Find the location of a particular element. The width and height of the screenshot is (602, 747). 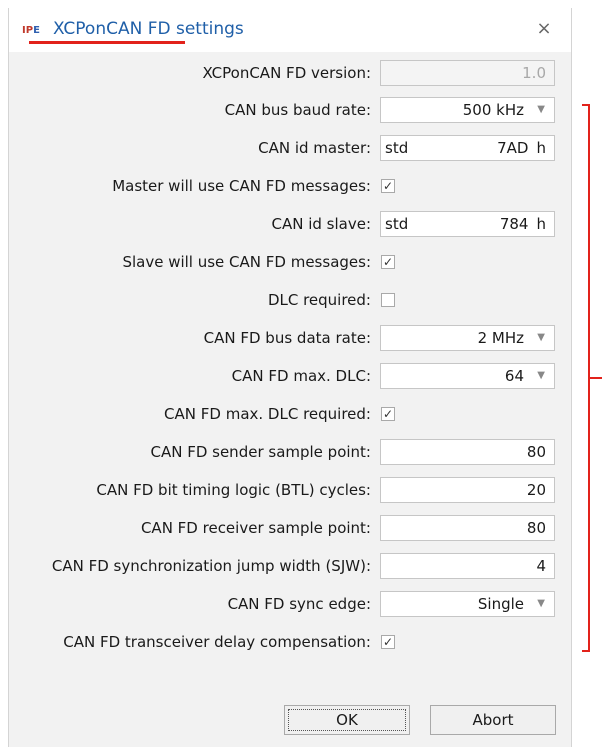

row-data-rate: CAN FD bus data rate: 2 MHz ▼ is located at coordinates (290, 338).